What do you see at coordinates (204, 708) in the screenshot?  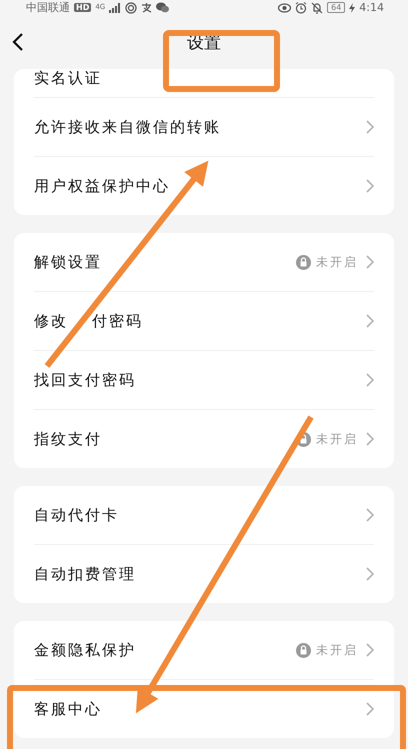 I see `settings-row: 客服中心` at bounding box center [204, 708].